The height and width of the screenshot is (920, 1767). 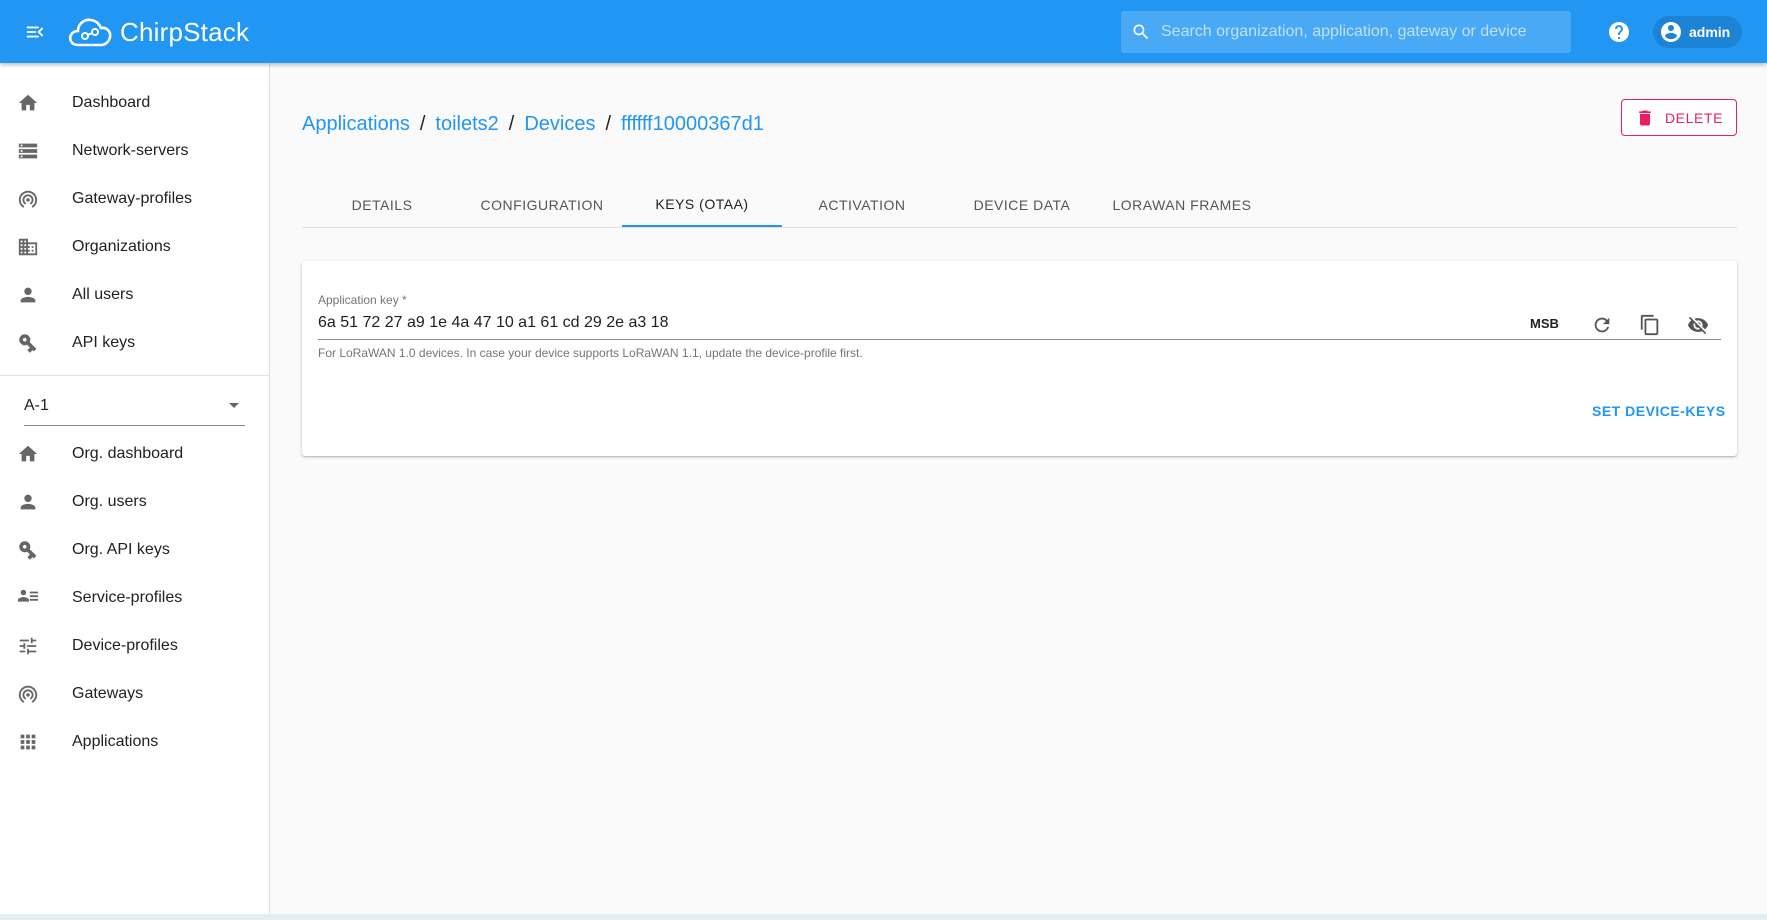 What do you see at coordinates (362, 300) in the screenshot?
I see `application-key-label: Application key *` at bounding box center [362, 300].